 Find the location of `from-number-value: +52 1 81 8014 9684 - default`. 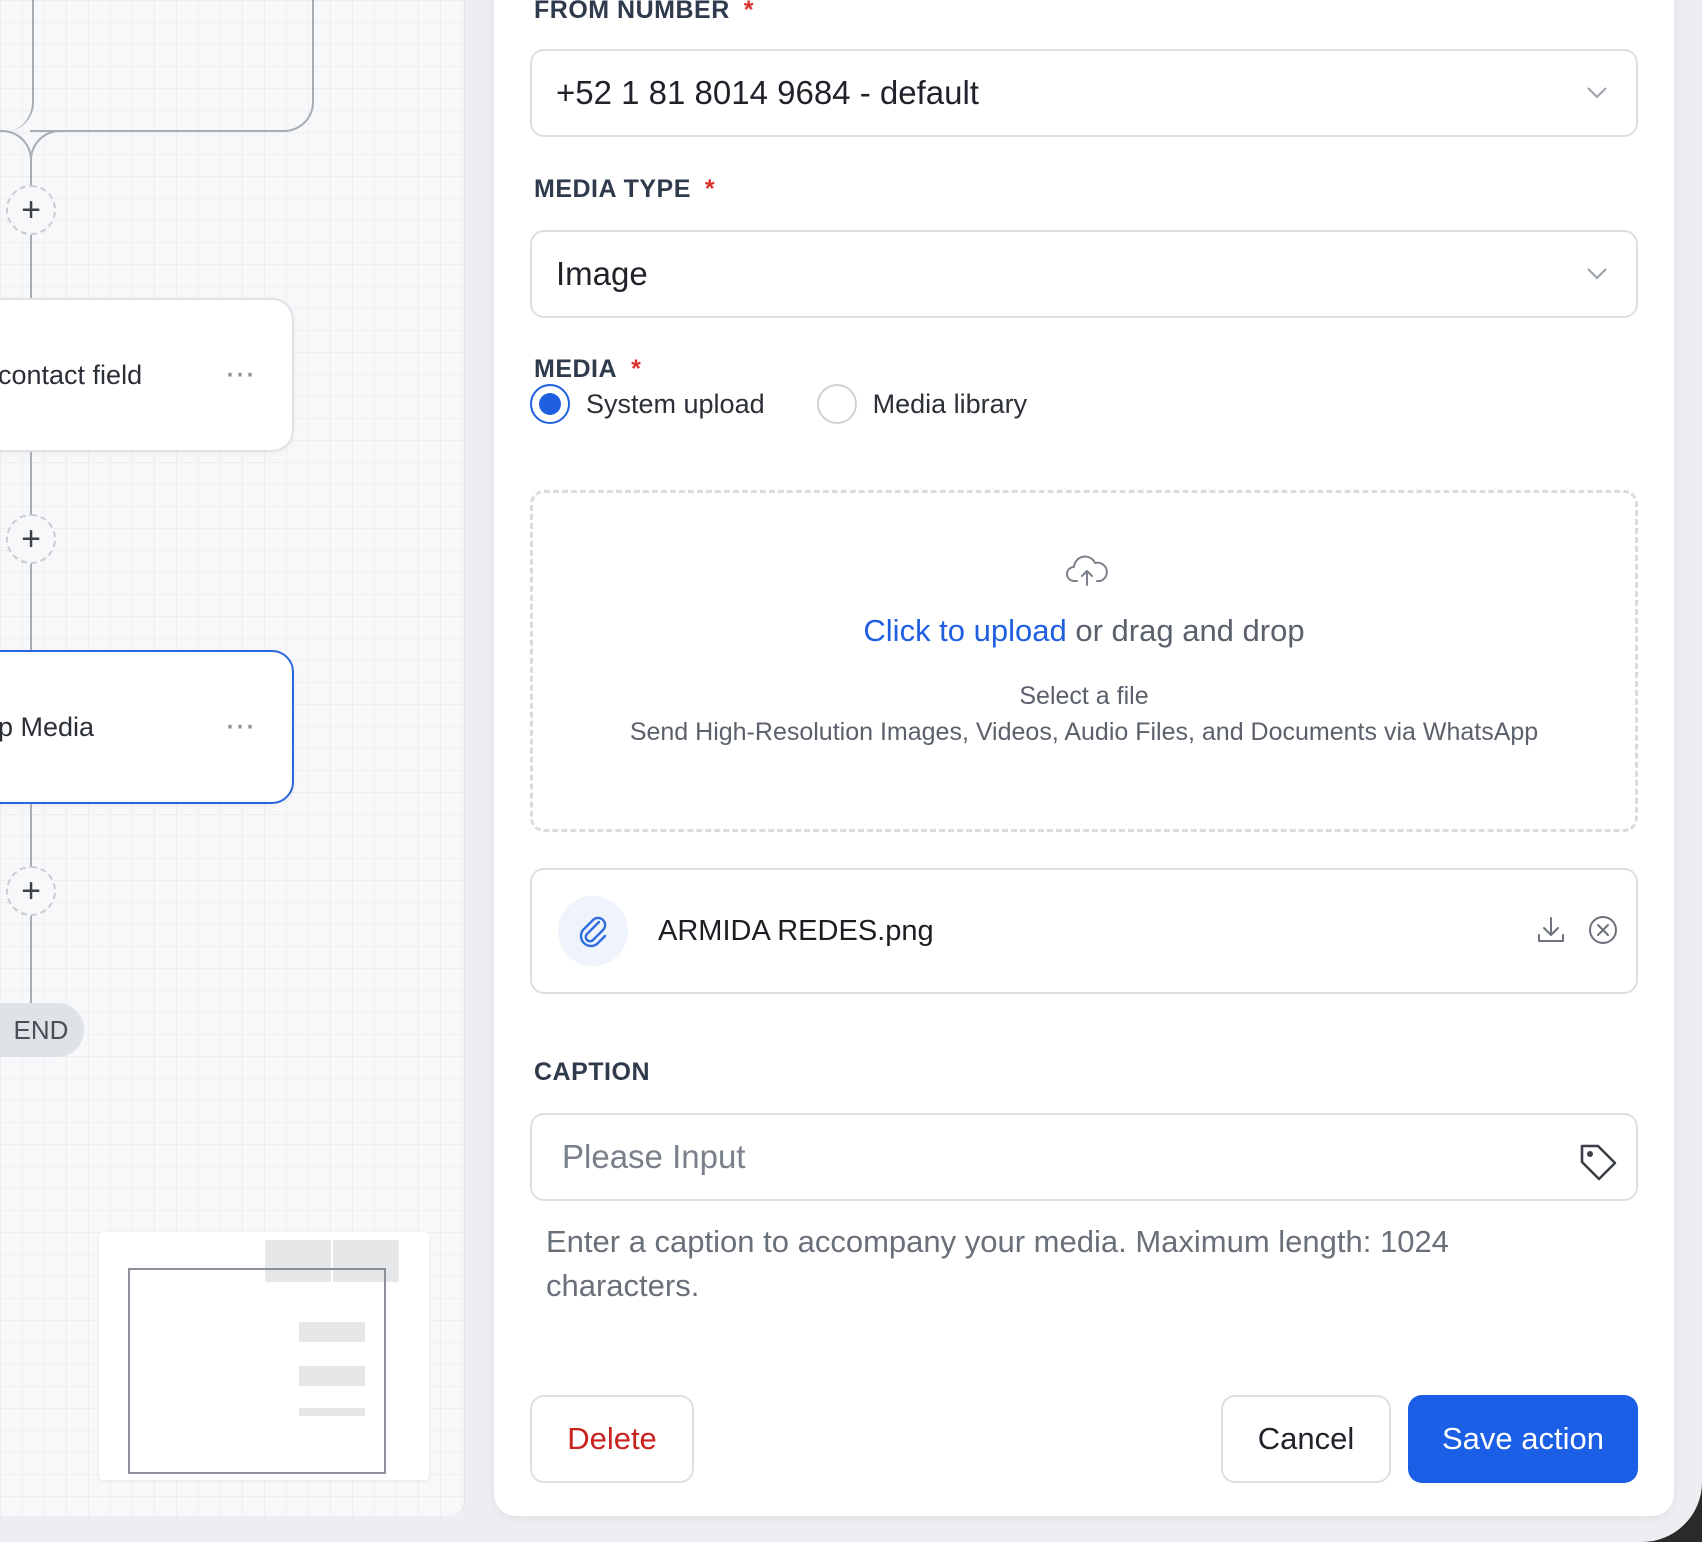

from-number-value: +52 1 81 8014 9684 - default is located at coordinates (767, 92).